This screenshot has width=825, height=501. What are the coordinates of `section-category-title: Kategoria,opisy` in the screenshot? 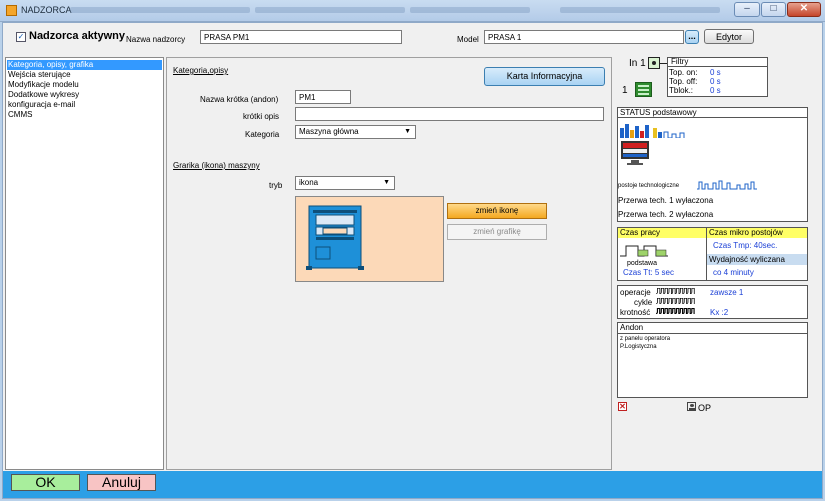 It's located at (201, 70).